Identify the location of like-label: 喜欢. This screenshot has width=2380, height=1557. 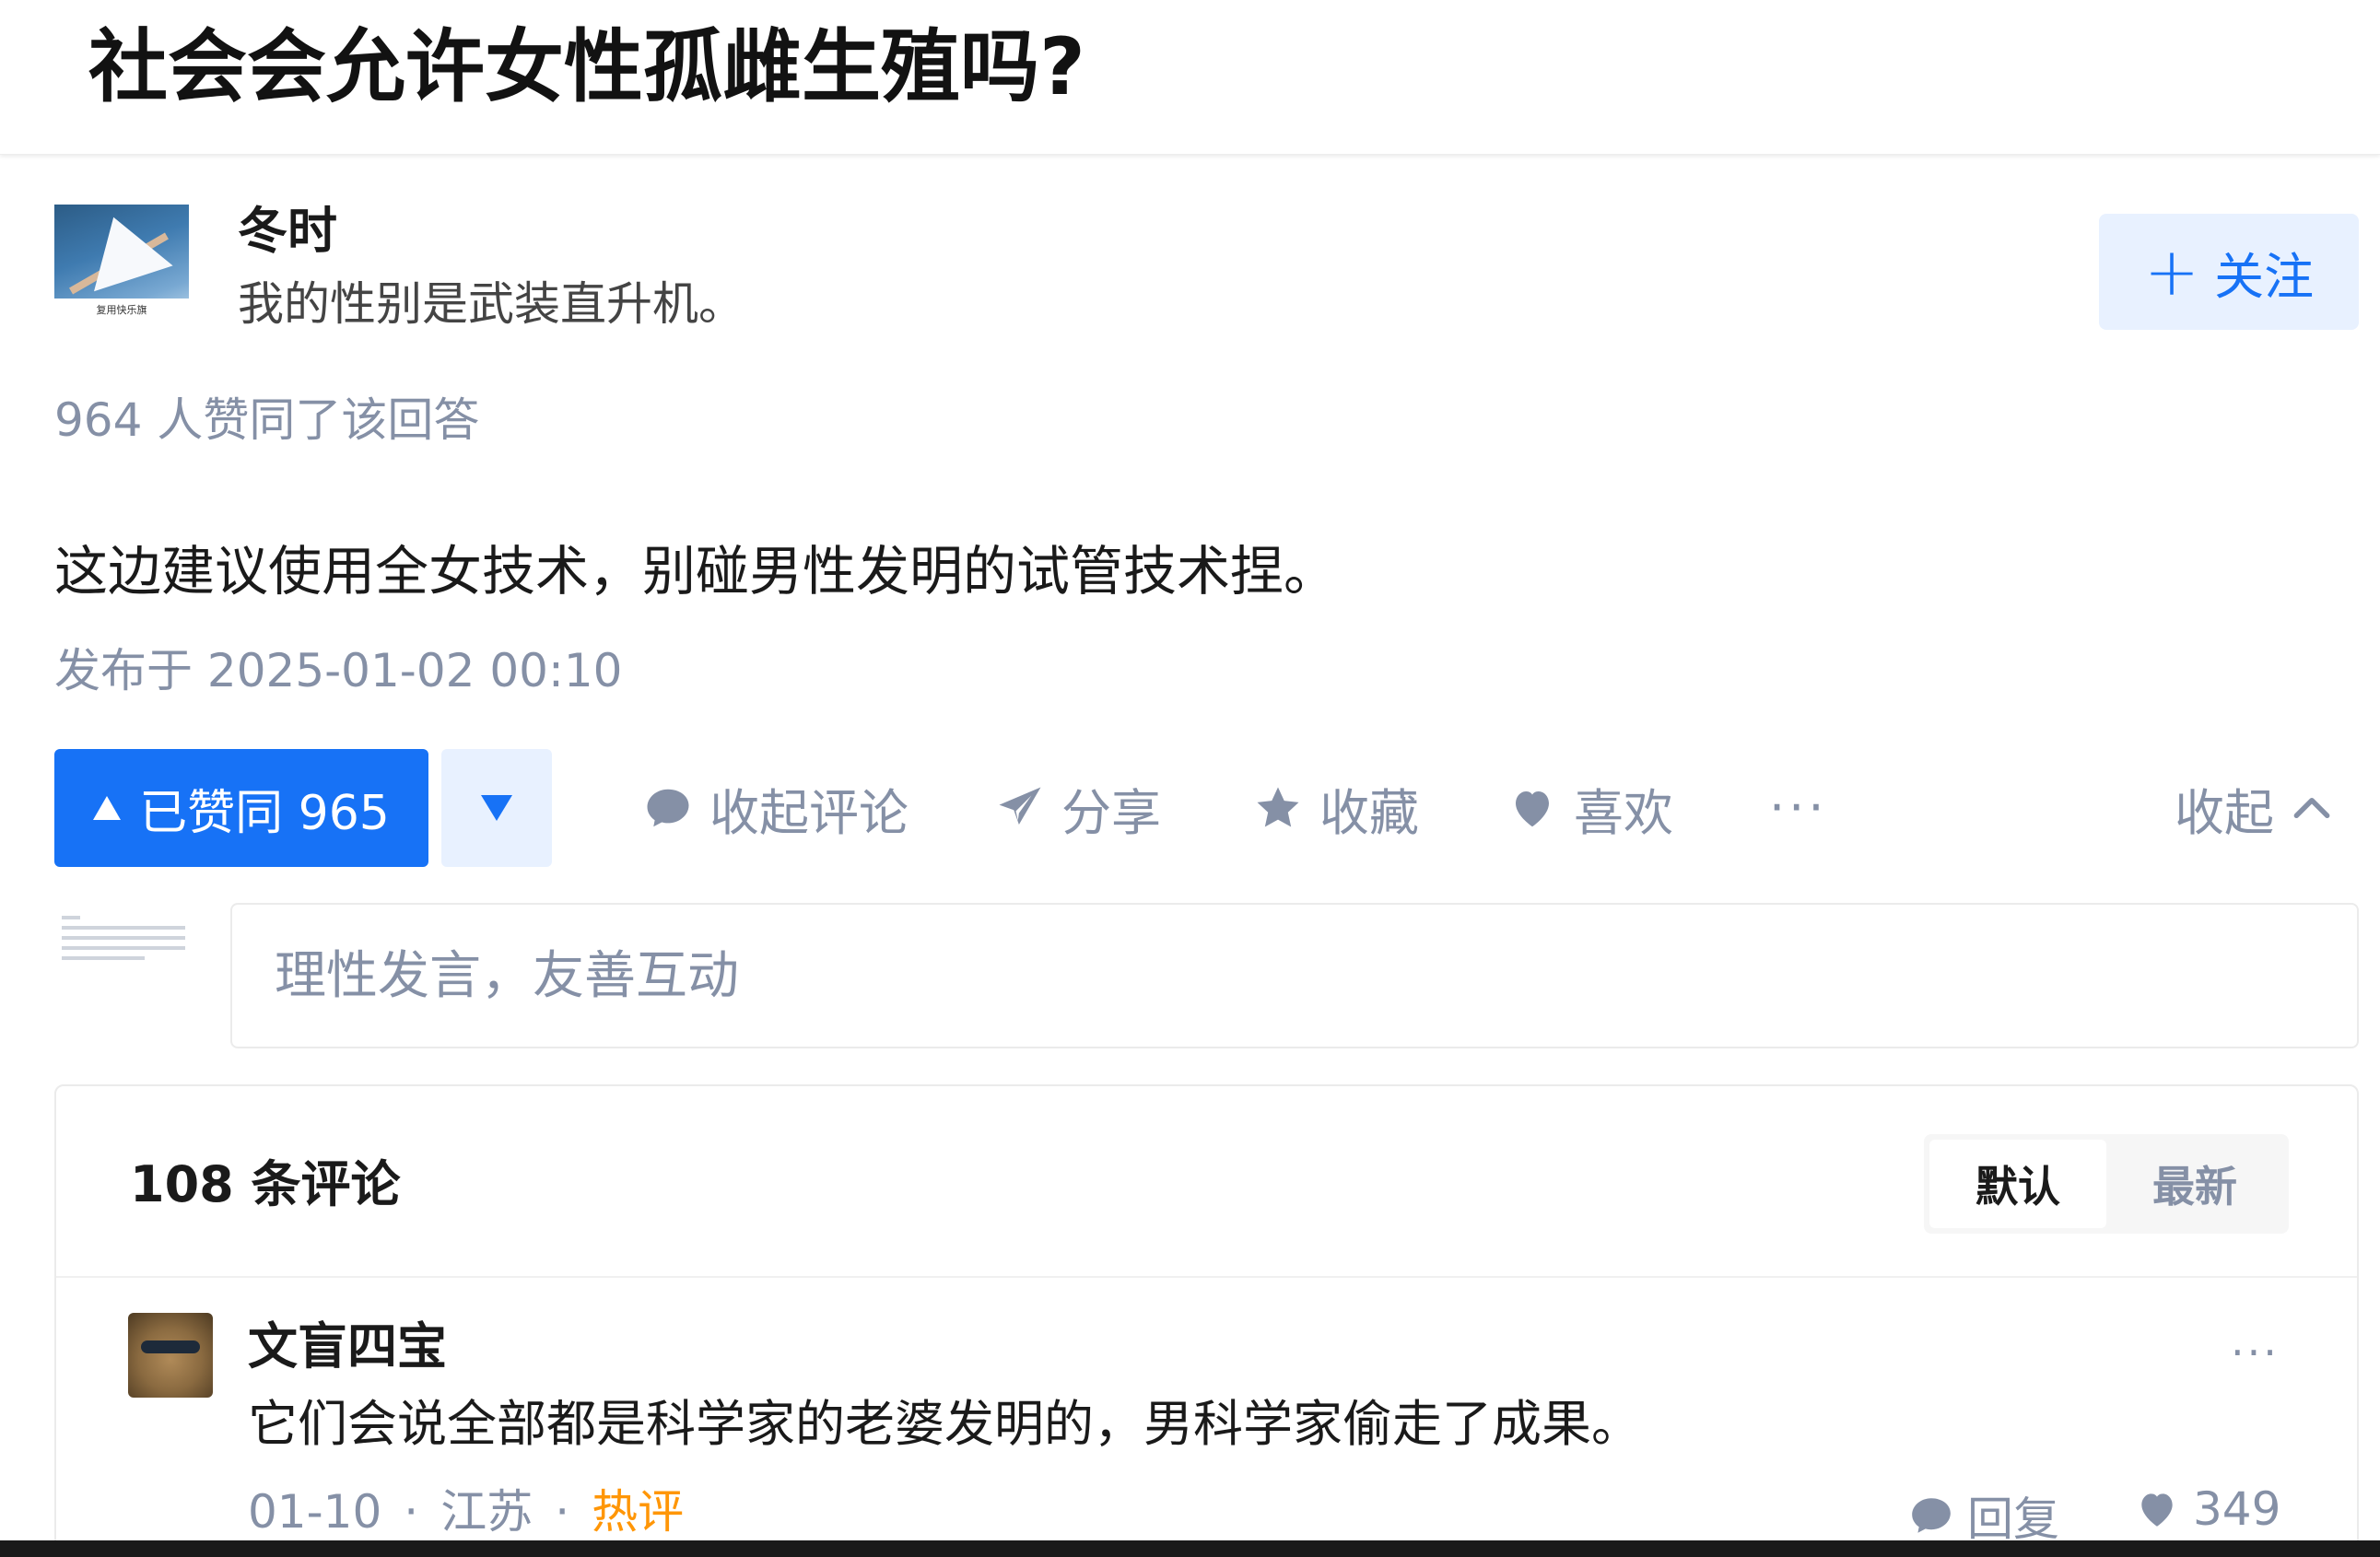
(1623, 812).